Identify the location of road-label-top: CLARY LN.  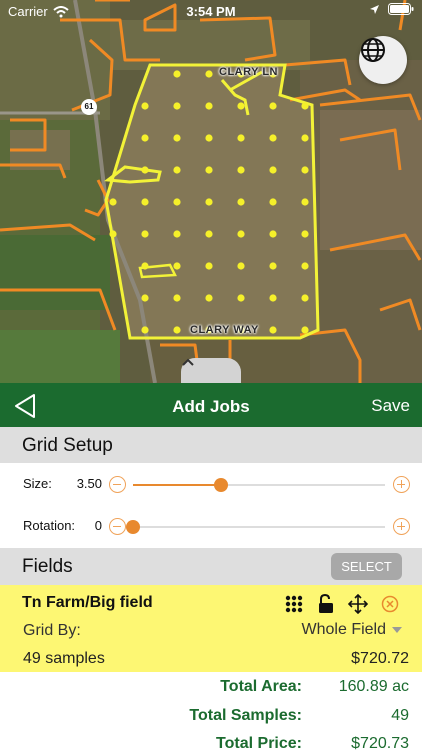
(248, 72).